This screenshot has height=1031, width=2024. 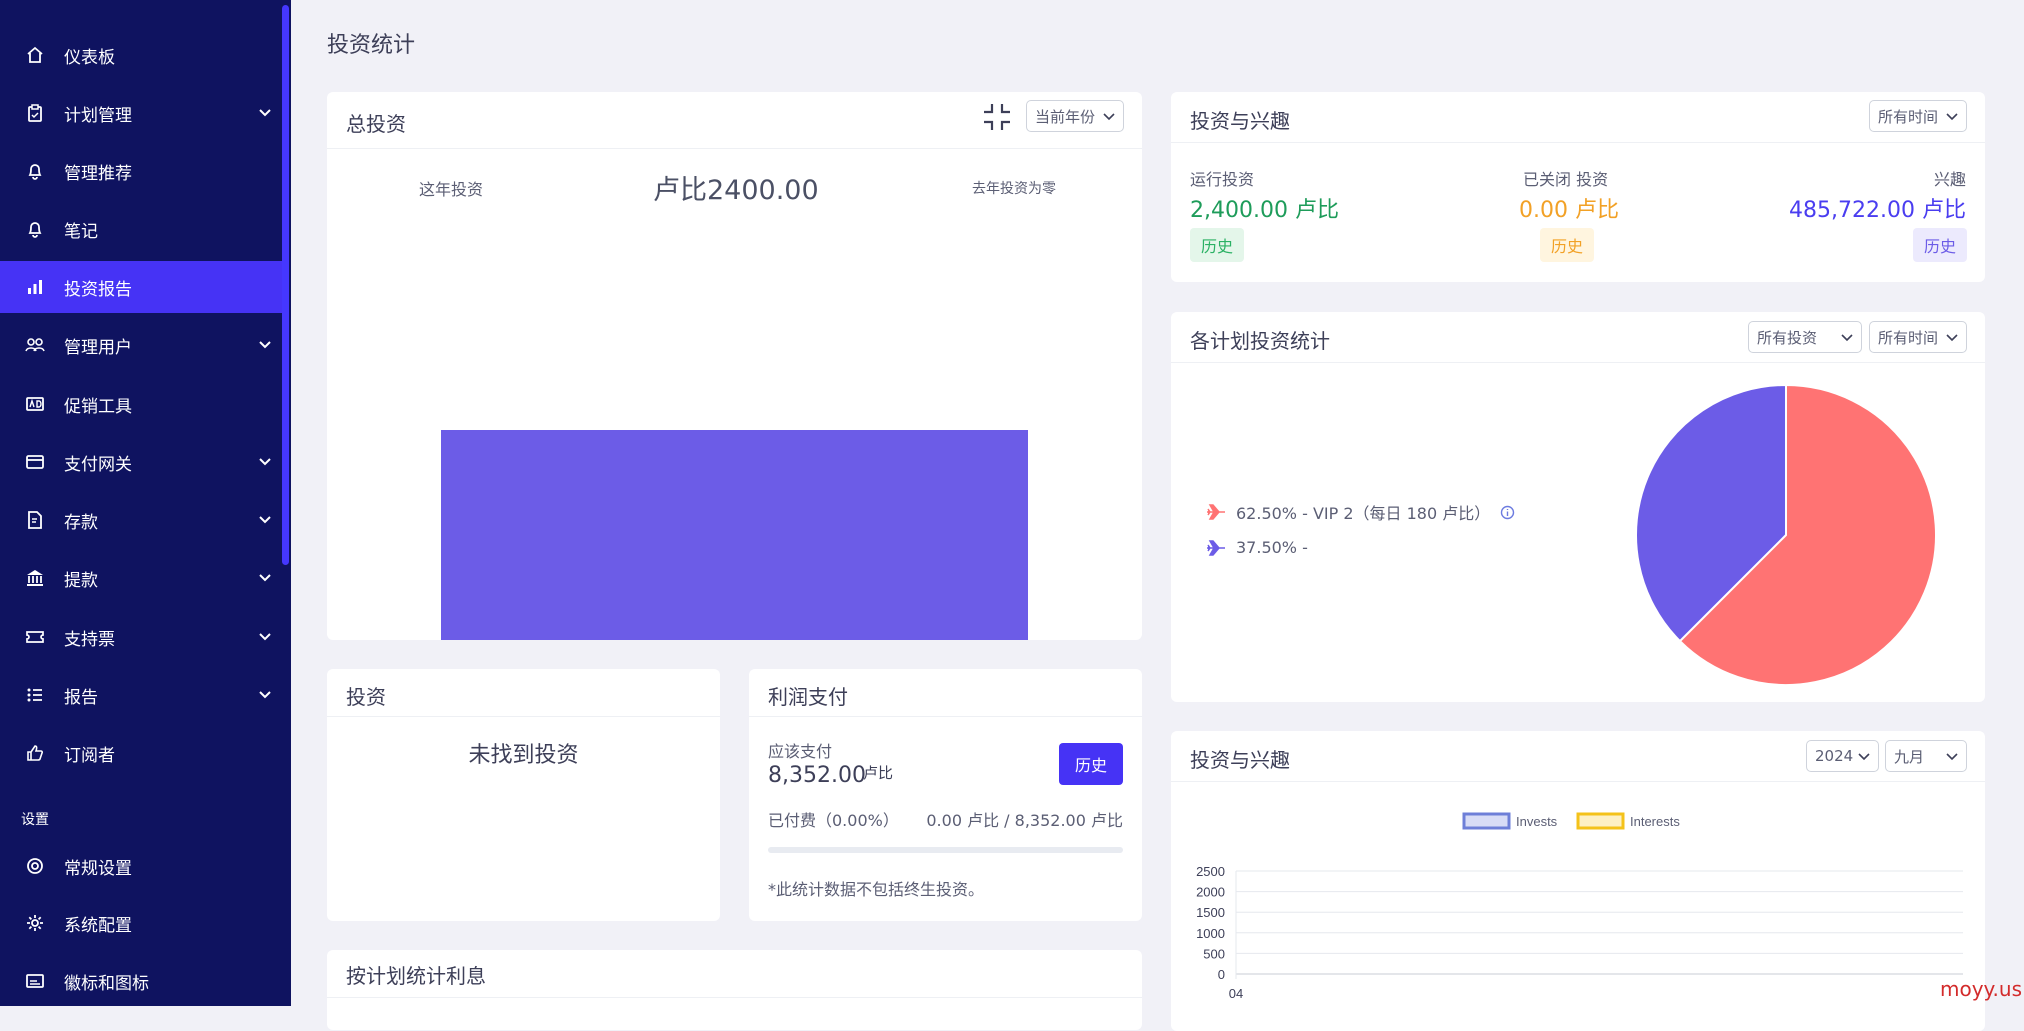 What do you see at coordinates (141, 462) in the screenshot?
I see `sidebar-item-payment-gateway: 支付网关` at bounding box center [141, 462].